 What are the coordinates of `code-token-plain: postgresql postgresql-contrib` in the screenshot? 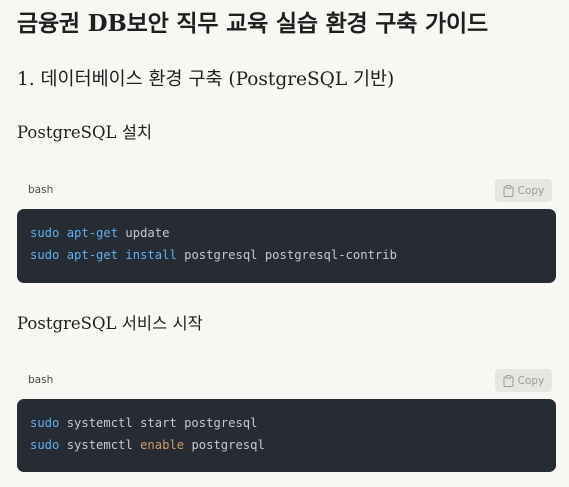 It's located at (286, 255).